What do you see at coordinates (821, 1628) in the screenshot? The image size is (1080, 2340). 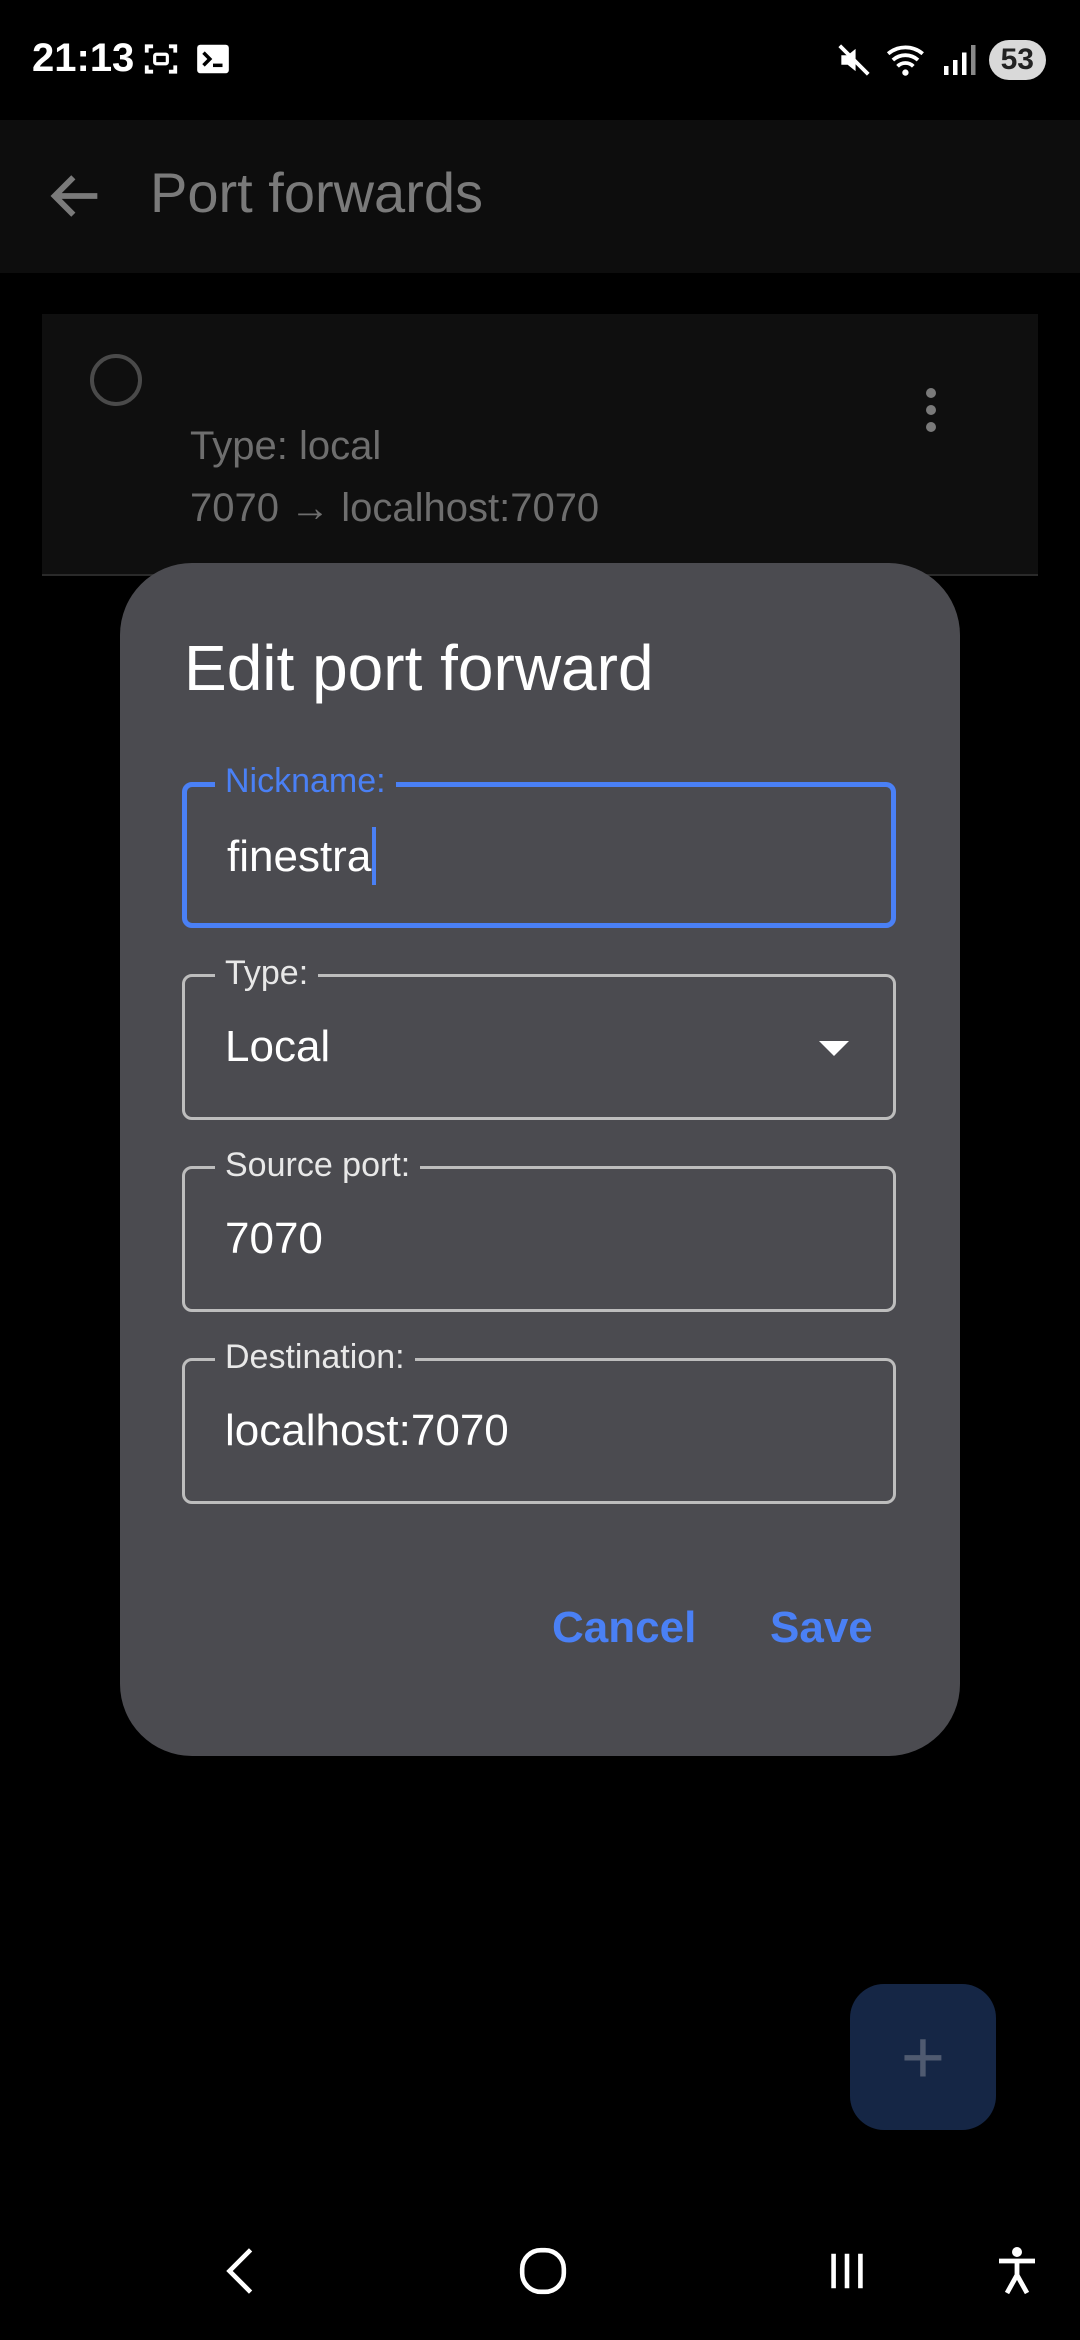 I see `save-button: Save` at bounding box center [821, 1628].